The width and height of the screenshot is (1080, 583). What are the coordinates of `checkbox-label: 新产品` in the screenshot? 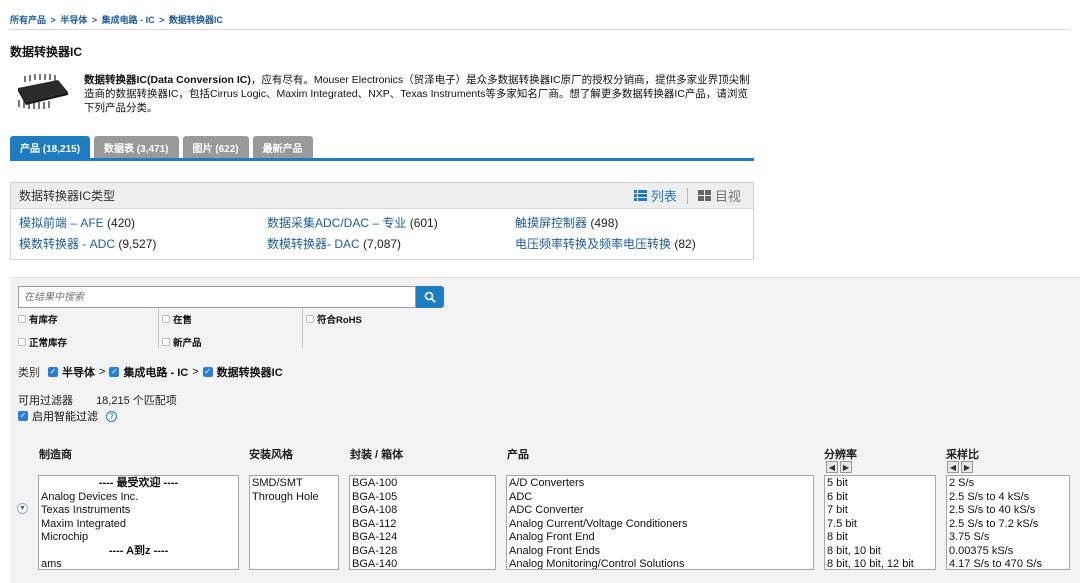 It's located at (187, 343).